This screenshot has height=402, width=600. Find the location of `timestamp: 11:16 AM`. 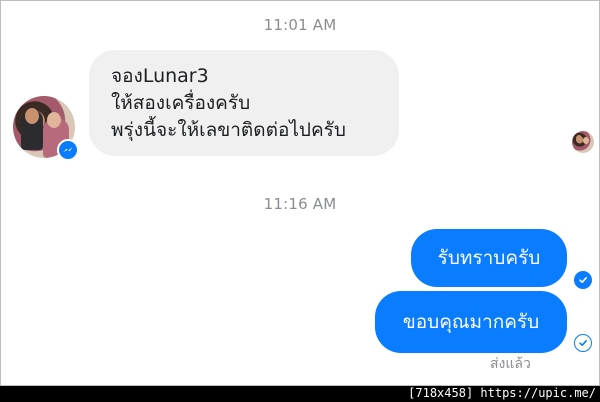

timestamp: 11:16 AM is located at coordinates (300, 204).